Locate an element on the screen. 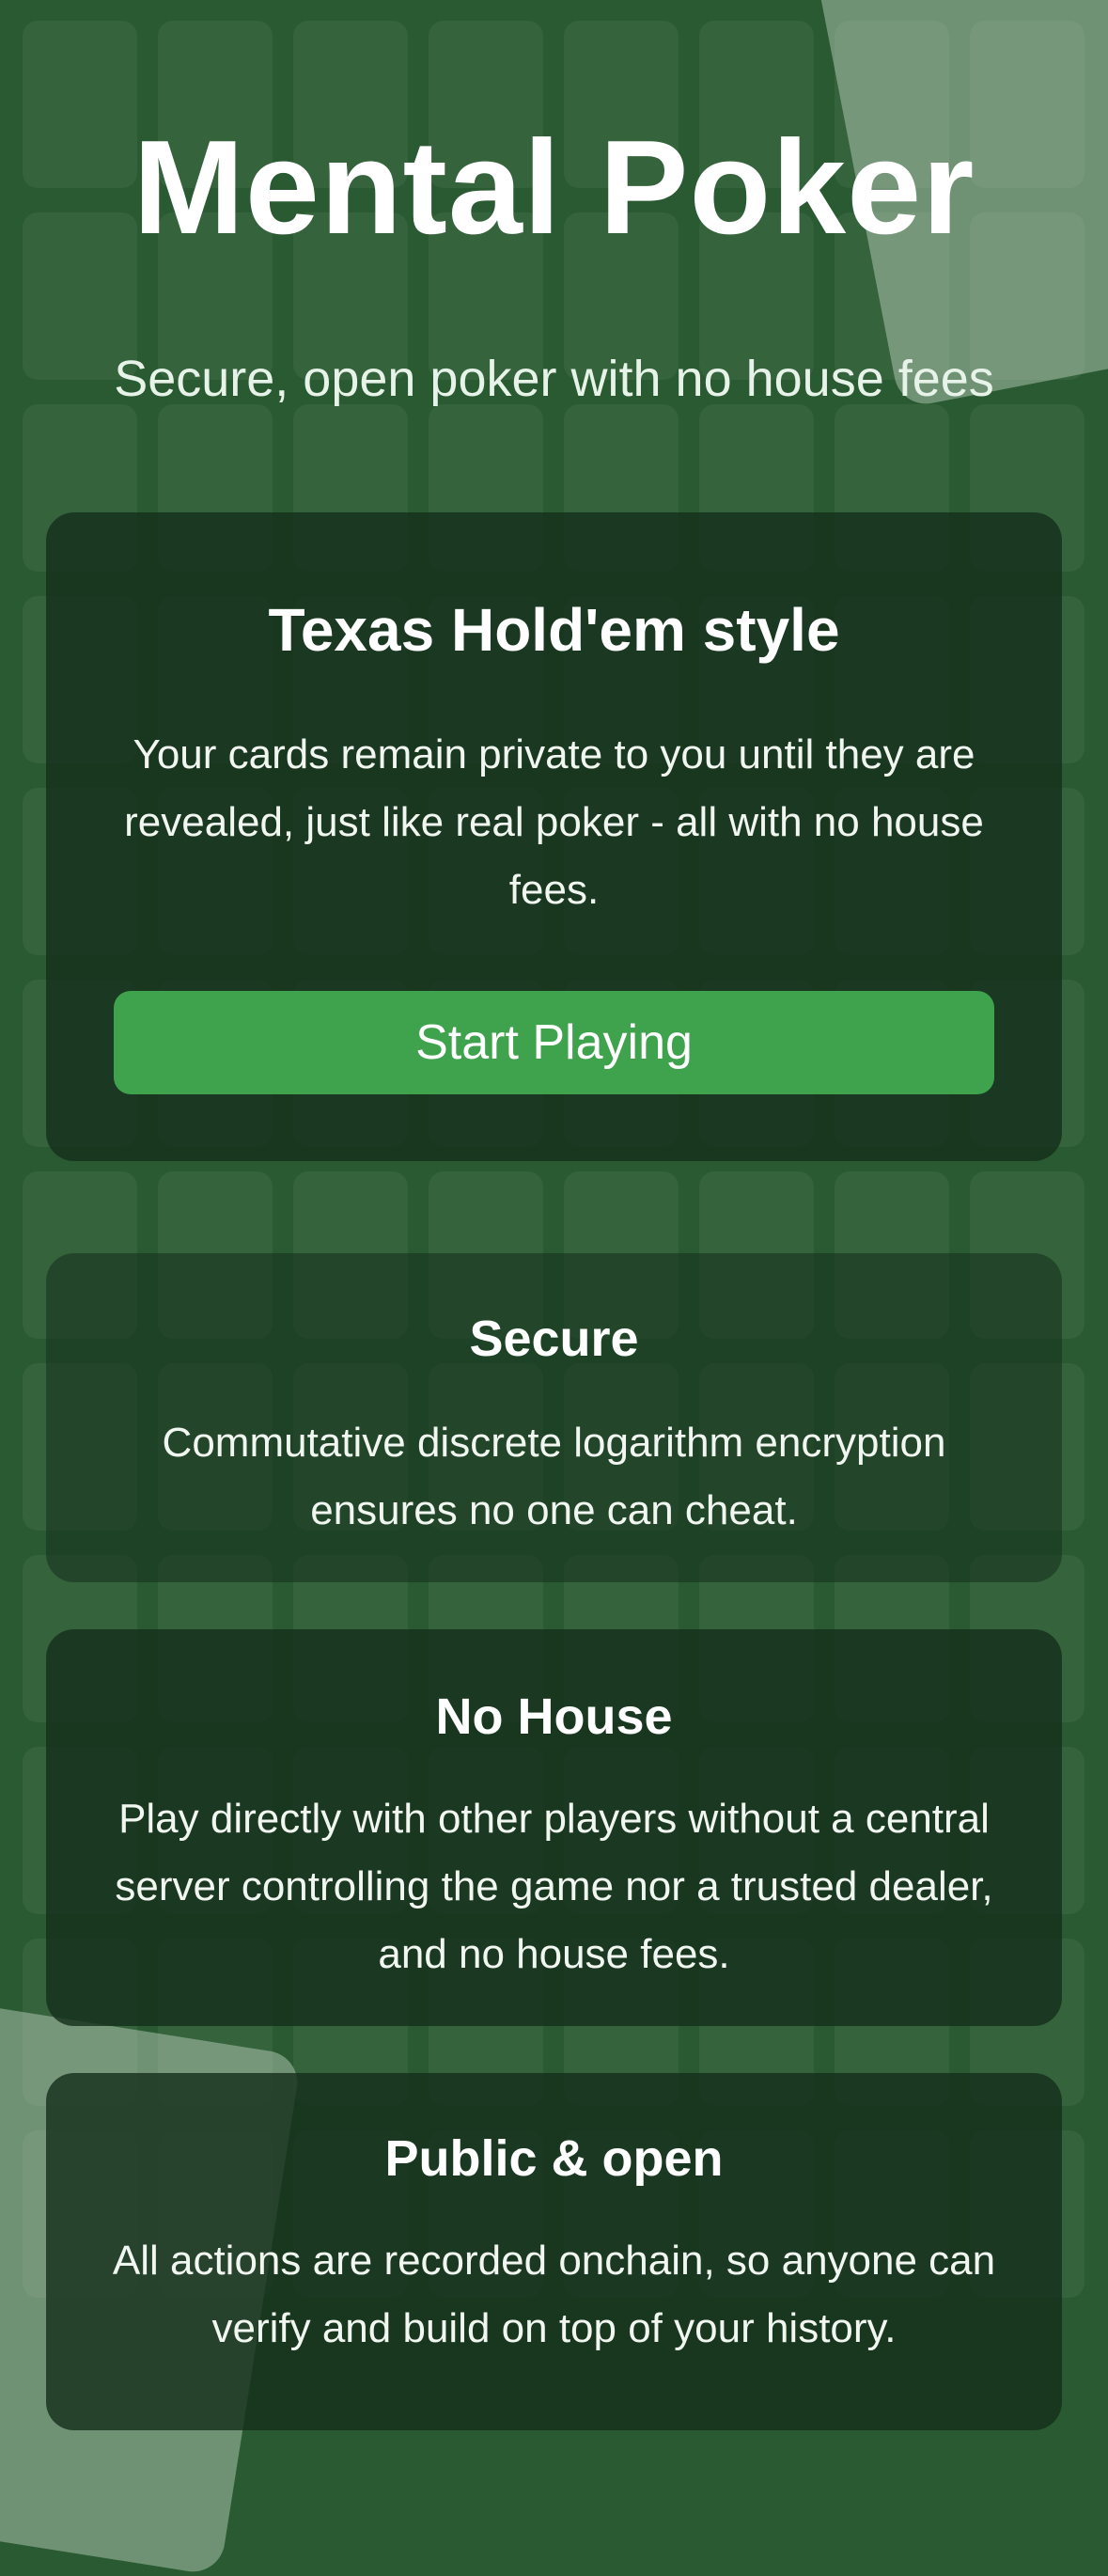  feature-title: No House is located at coordinates (554, 1717).